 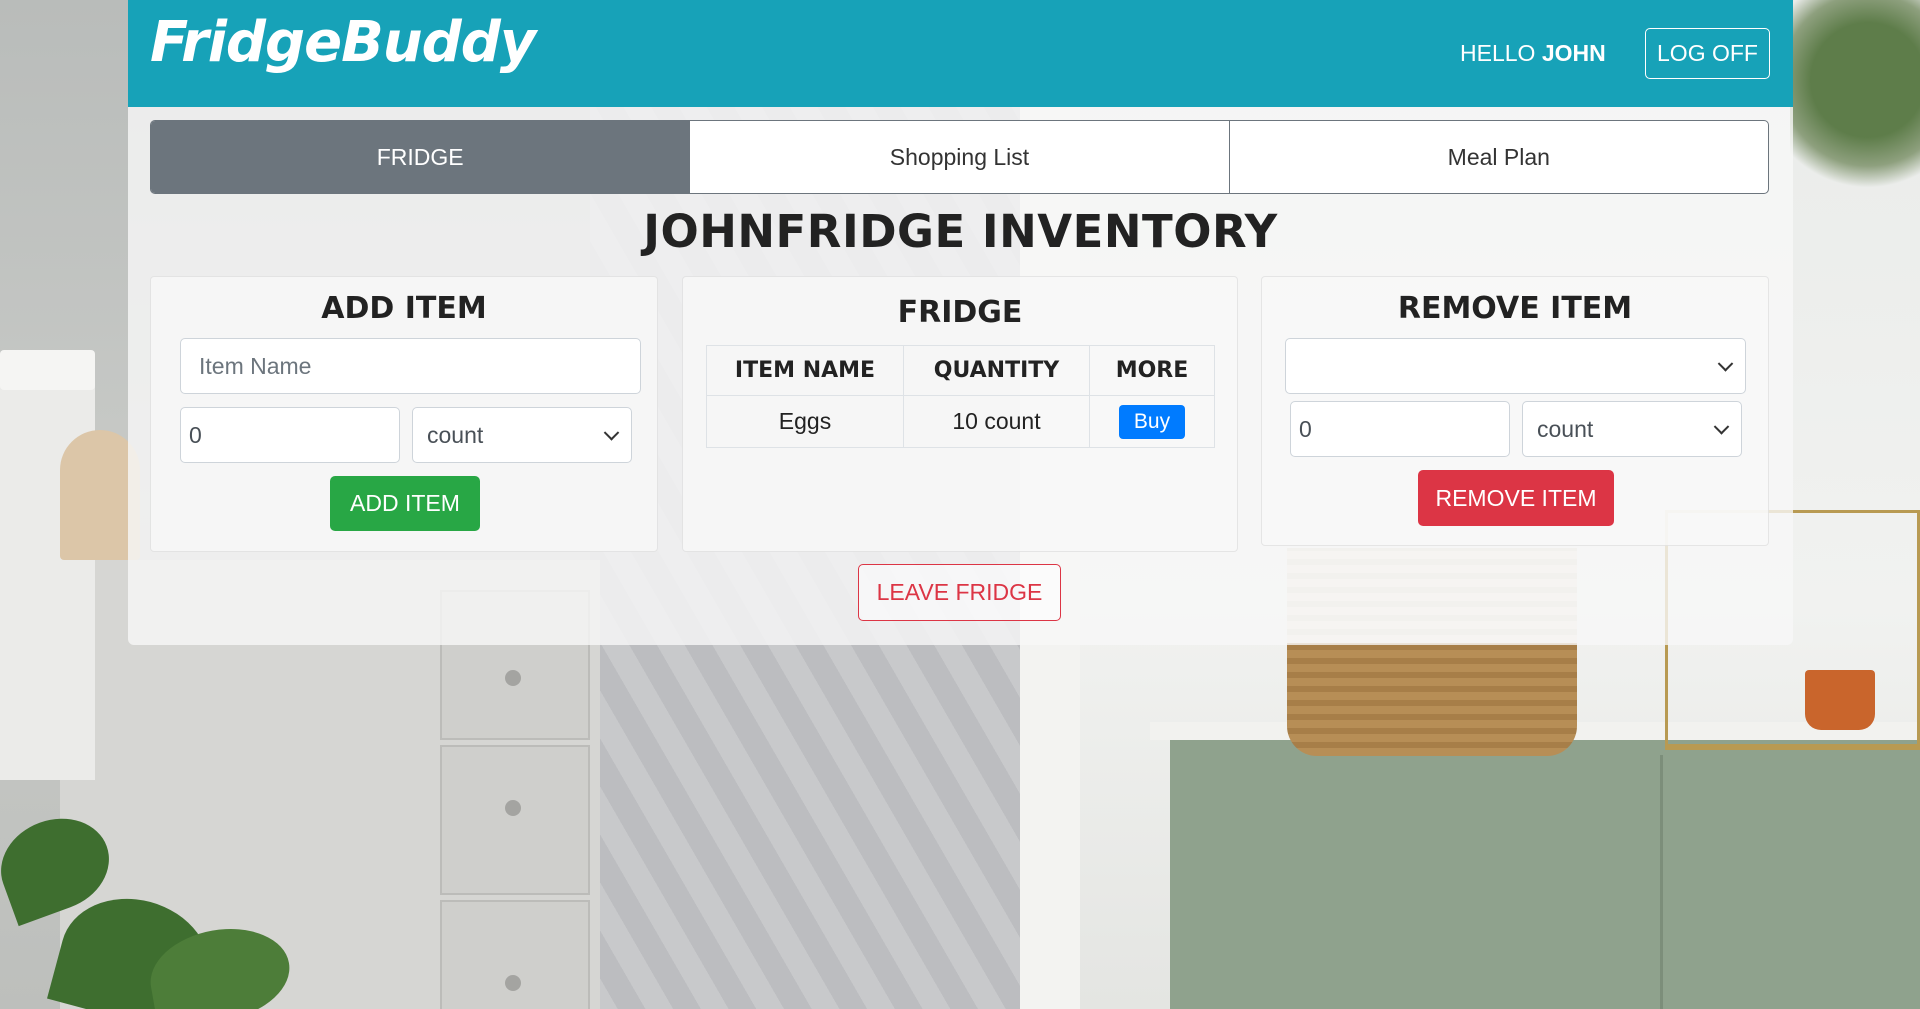 I want to click on logoff-button: LOG OFF, so click(x=1707, y=53).